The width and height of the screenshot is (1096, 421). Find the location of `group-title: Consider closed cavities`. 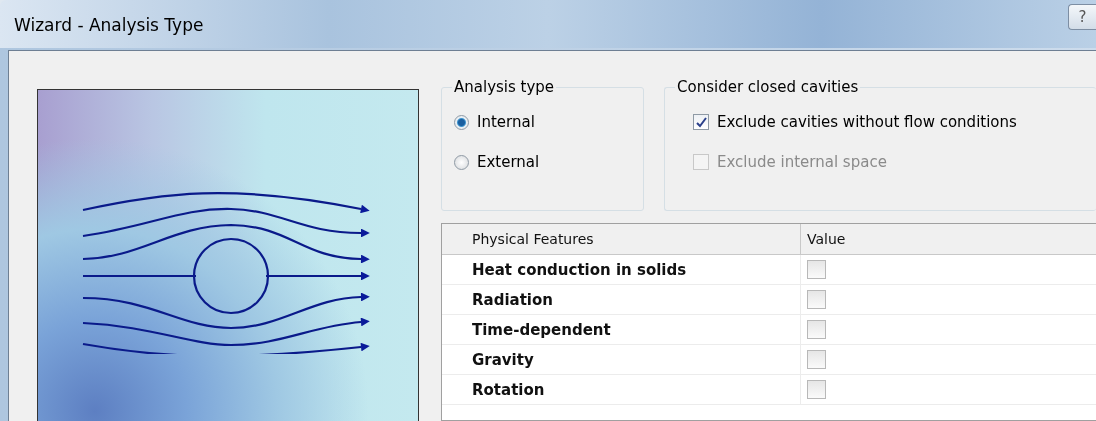

group-title: Consider closed cavities is located at coordinates (768, 87).